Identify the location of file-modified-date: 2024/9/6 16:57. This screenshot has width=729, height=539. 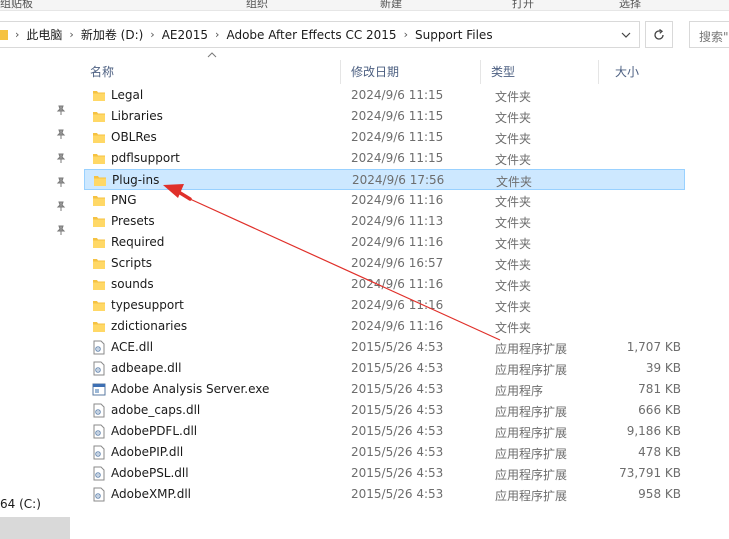
(397, 263).